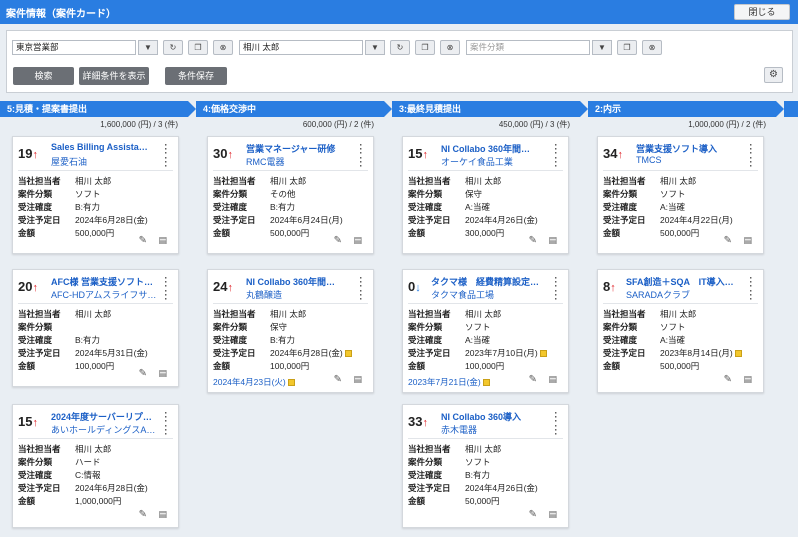 Image resolution: width=798 pixels, height=537 pixels. I want to click on category-copy-icon: ❐, so click(627, 47).